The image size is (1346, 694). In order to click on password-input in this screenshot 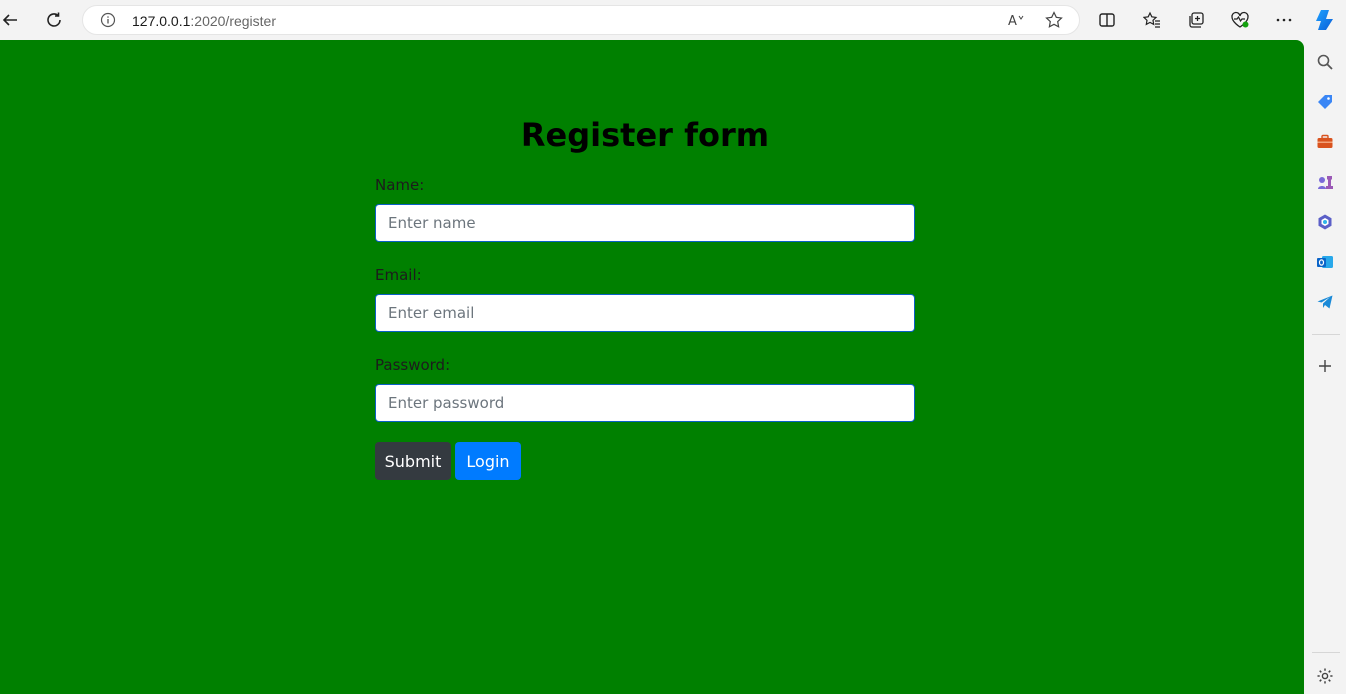, I will do `click(645, 403)`.